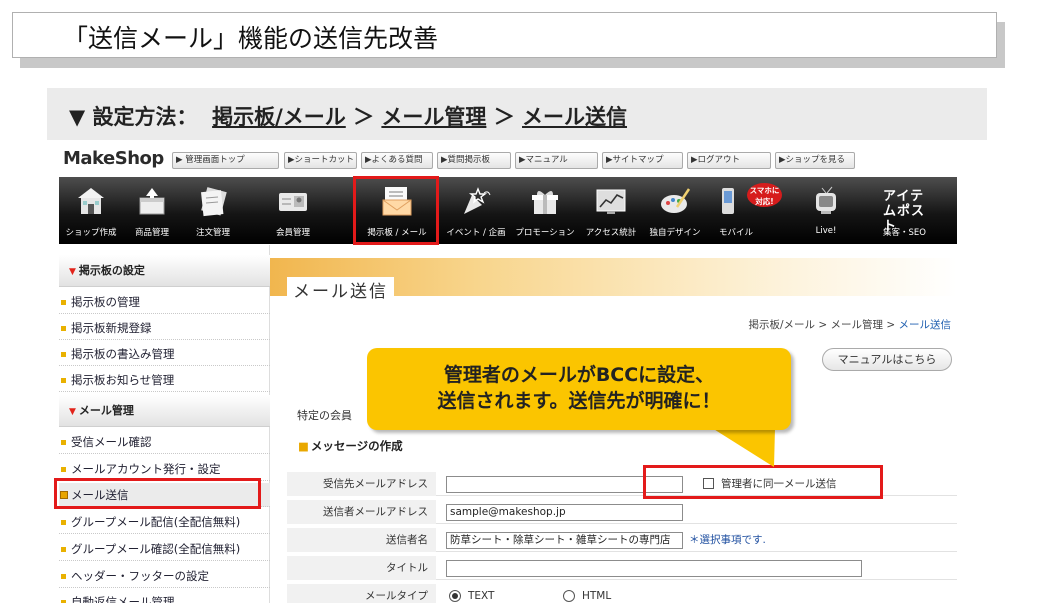 The width and height of the screenshot is (1041, 603). I want to click on sidebar-item-label: 掲示板新規登録, so click(111, 328).